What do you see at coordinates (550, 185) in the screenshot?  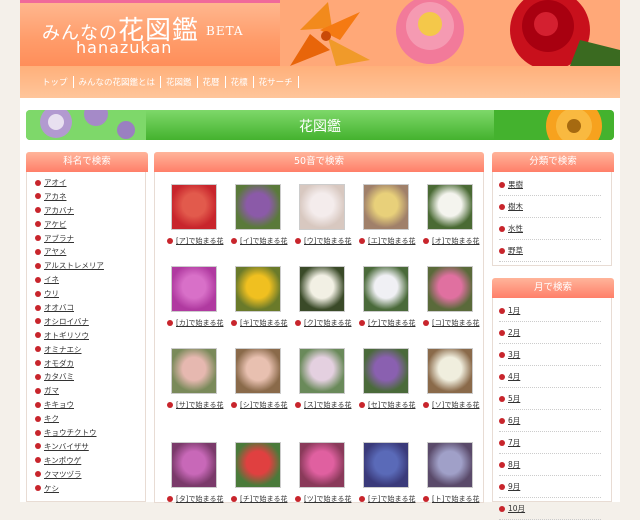 I see `category-item: 果樹` at bounding box center [550, 185].